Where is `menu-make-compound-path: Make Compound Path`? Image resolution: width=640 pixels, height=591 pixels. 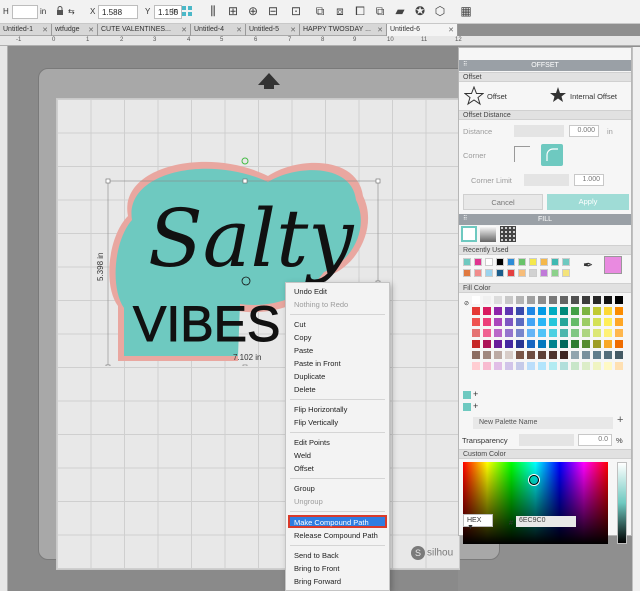
menu-make-compound-path: Make Compound Path is located at coordinates (337, 521).